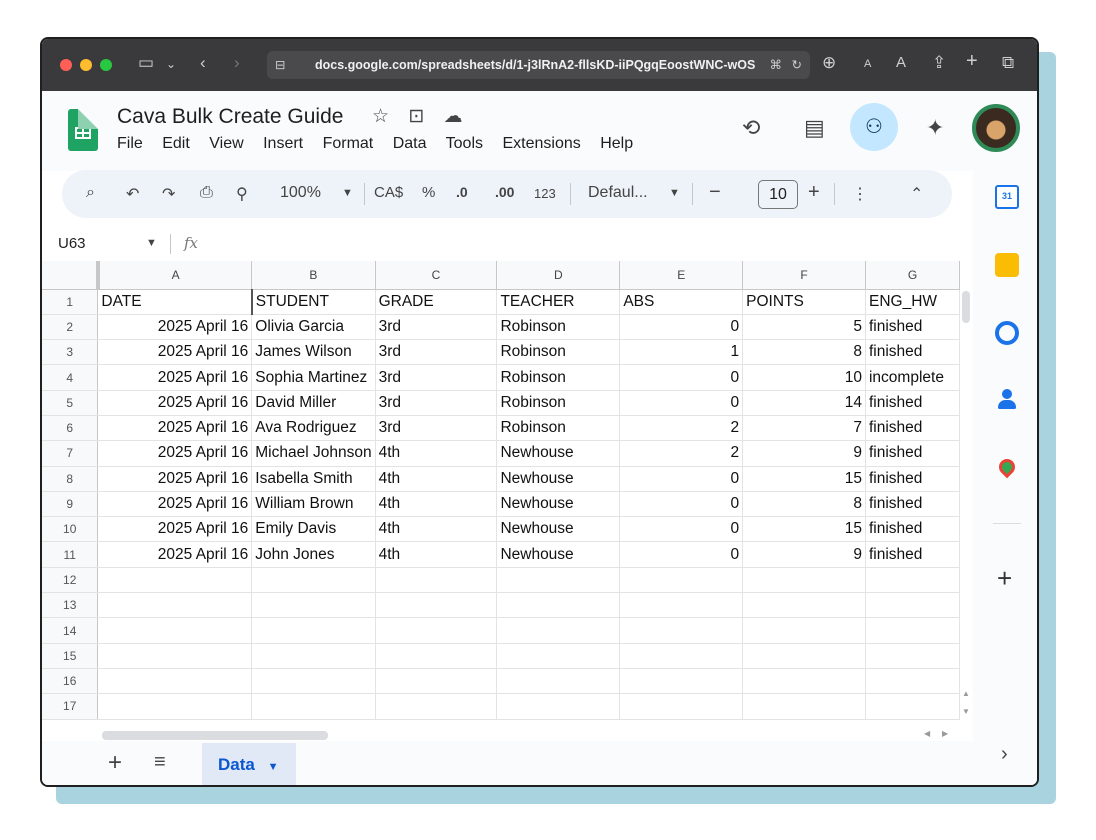 Image resolution: width=1096 pixels, height=840 pixels. Describe the element at coordinates (804, 327) in the screenshot. I see `cell-f2: 5` at that location.